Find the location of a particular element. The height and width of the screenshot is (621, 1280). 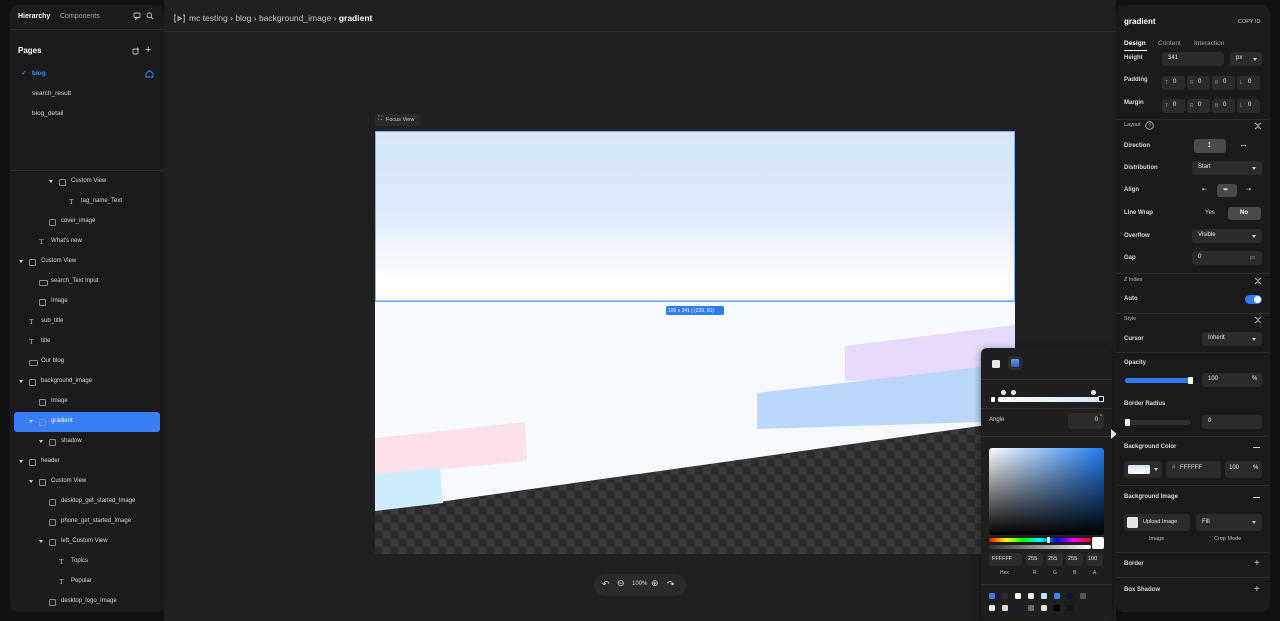

margin-bottom-input: B0 is located at coordinates (1223, 106).